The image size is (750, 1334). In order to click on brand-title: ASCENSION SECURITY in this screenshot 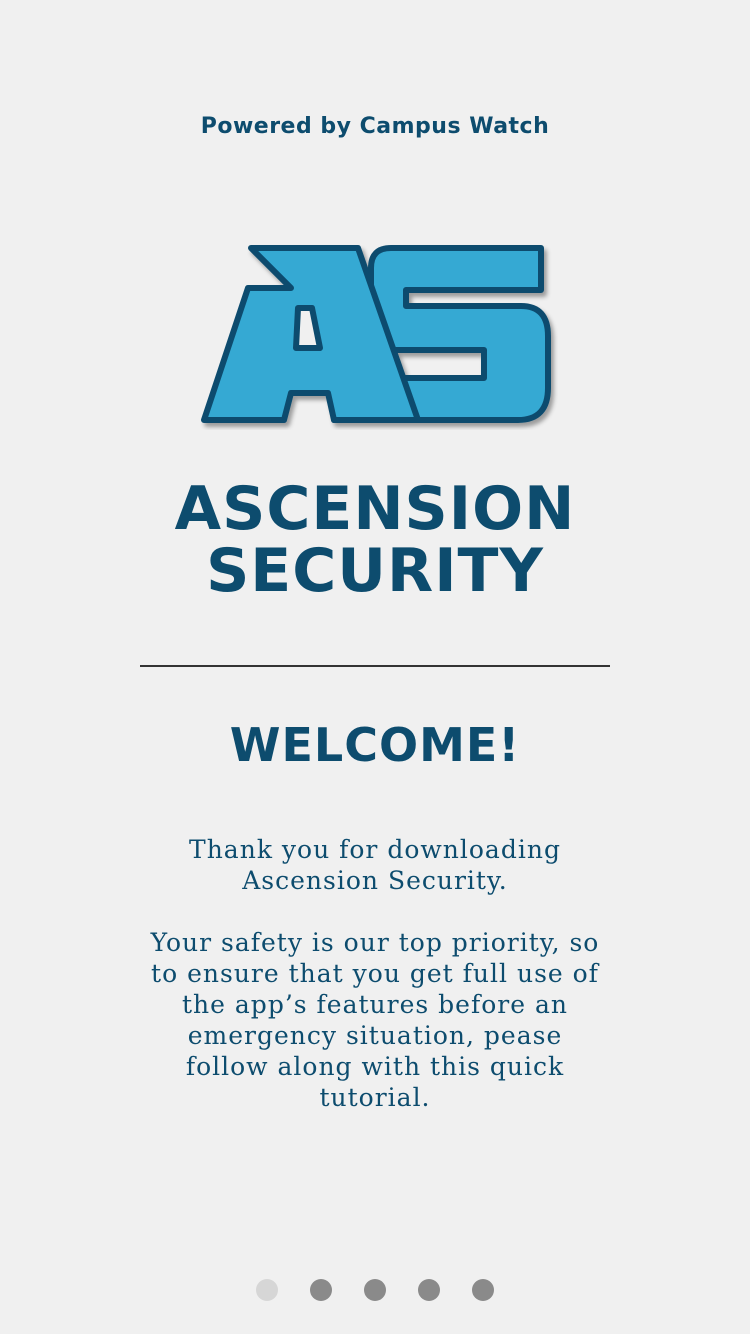, I will do `click(375, 540)`.